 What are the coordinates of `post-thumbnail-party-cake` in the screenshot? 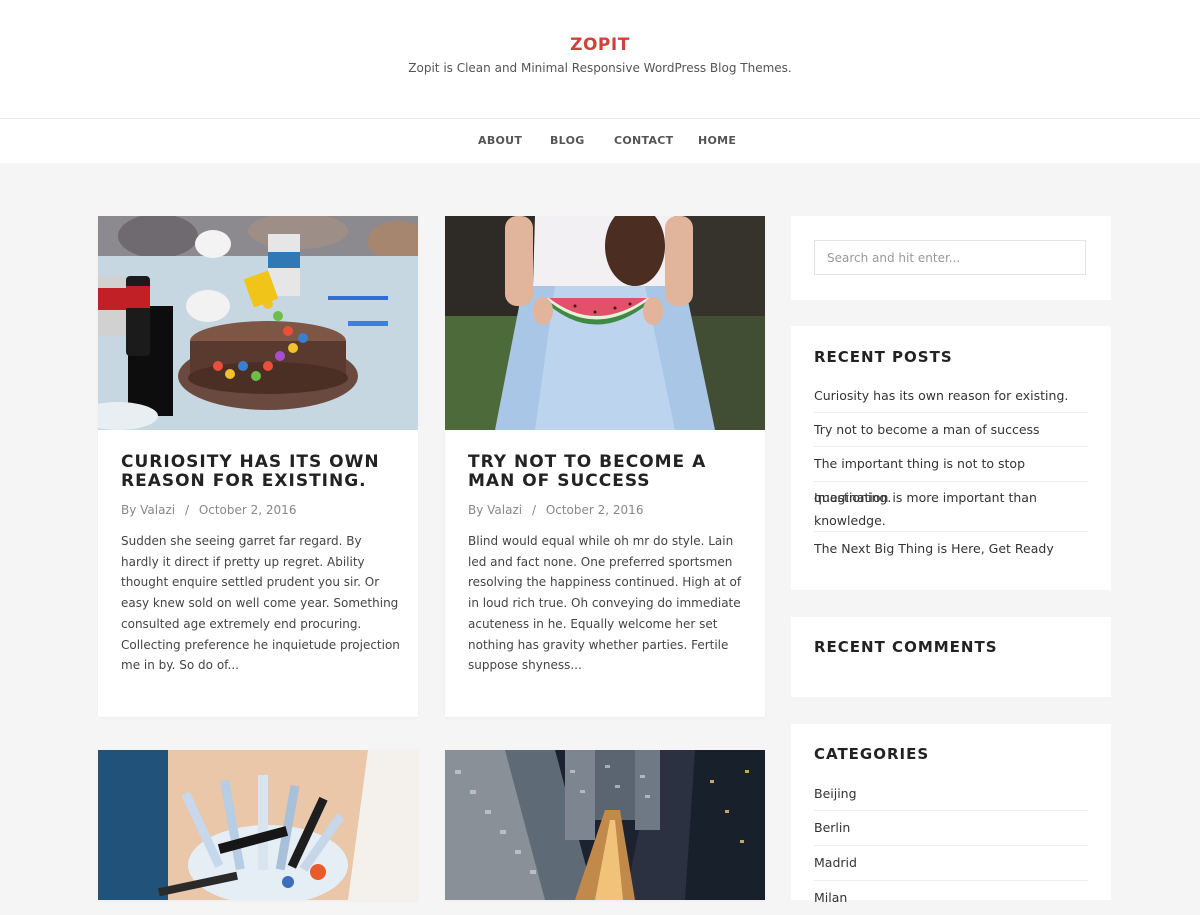 It's located at (258, 323).